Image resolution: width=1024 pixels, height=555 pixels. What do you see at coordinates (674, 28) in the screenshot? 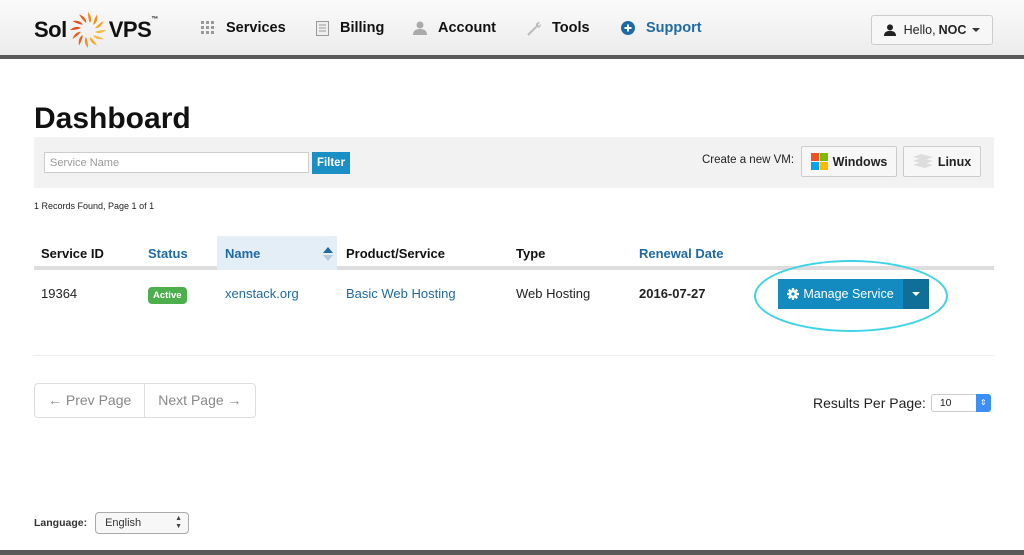
I see `nav-support-label: Support` at bounding box center [674, 28].